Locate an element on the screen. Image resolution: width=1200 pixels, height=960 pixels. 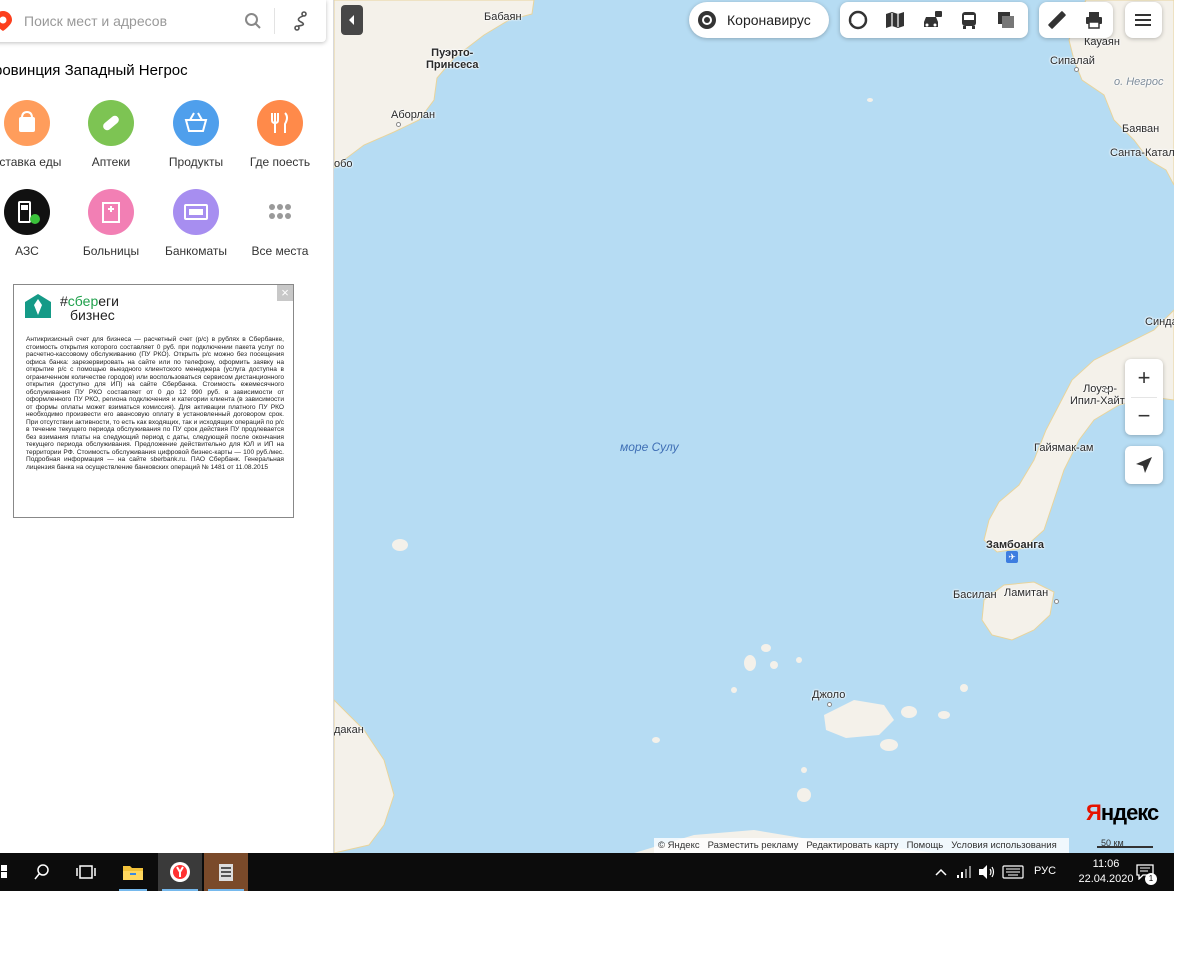
hamburger-icon is located at coordinates (1143, 20).